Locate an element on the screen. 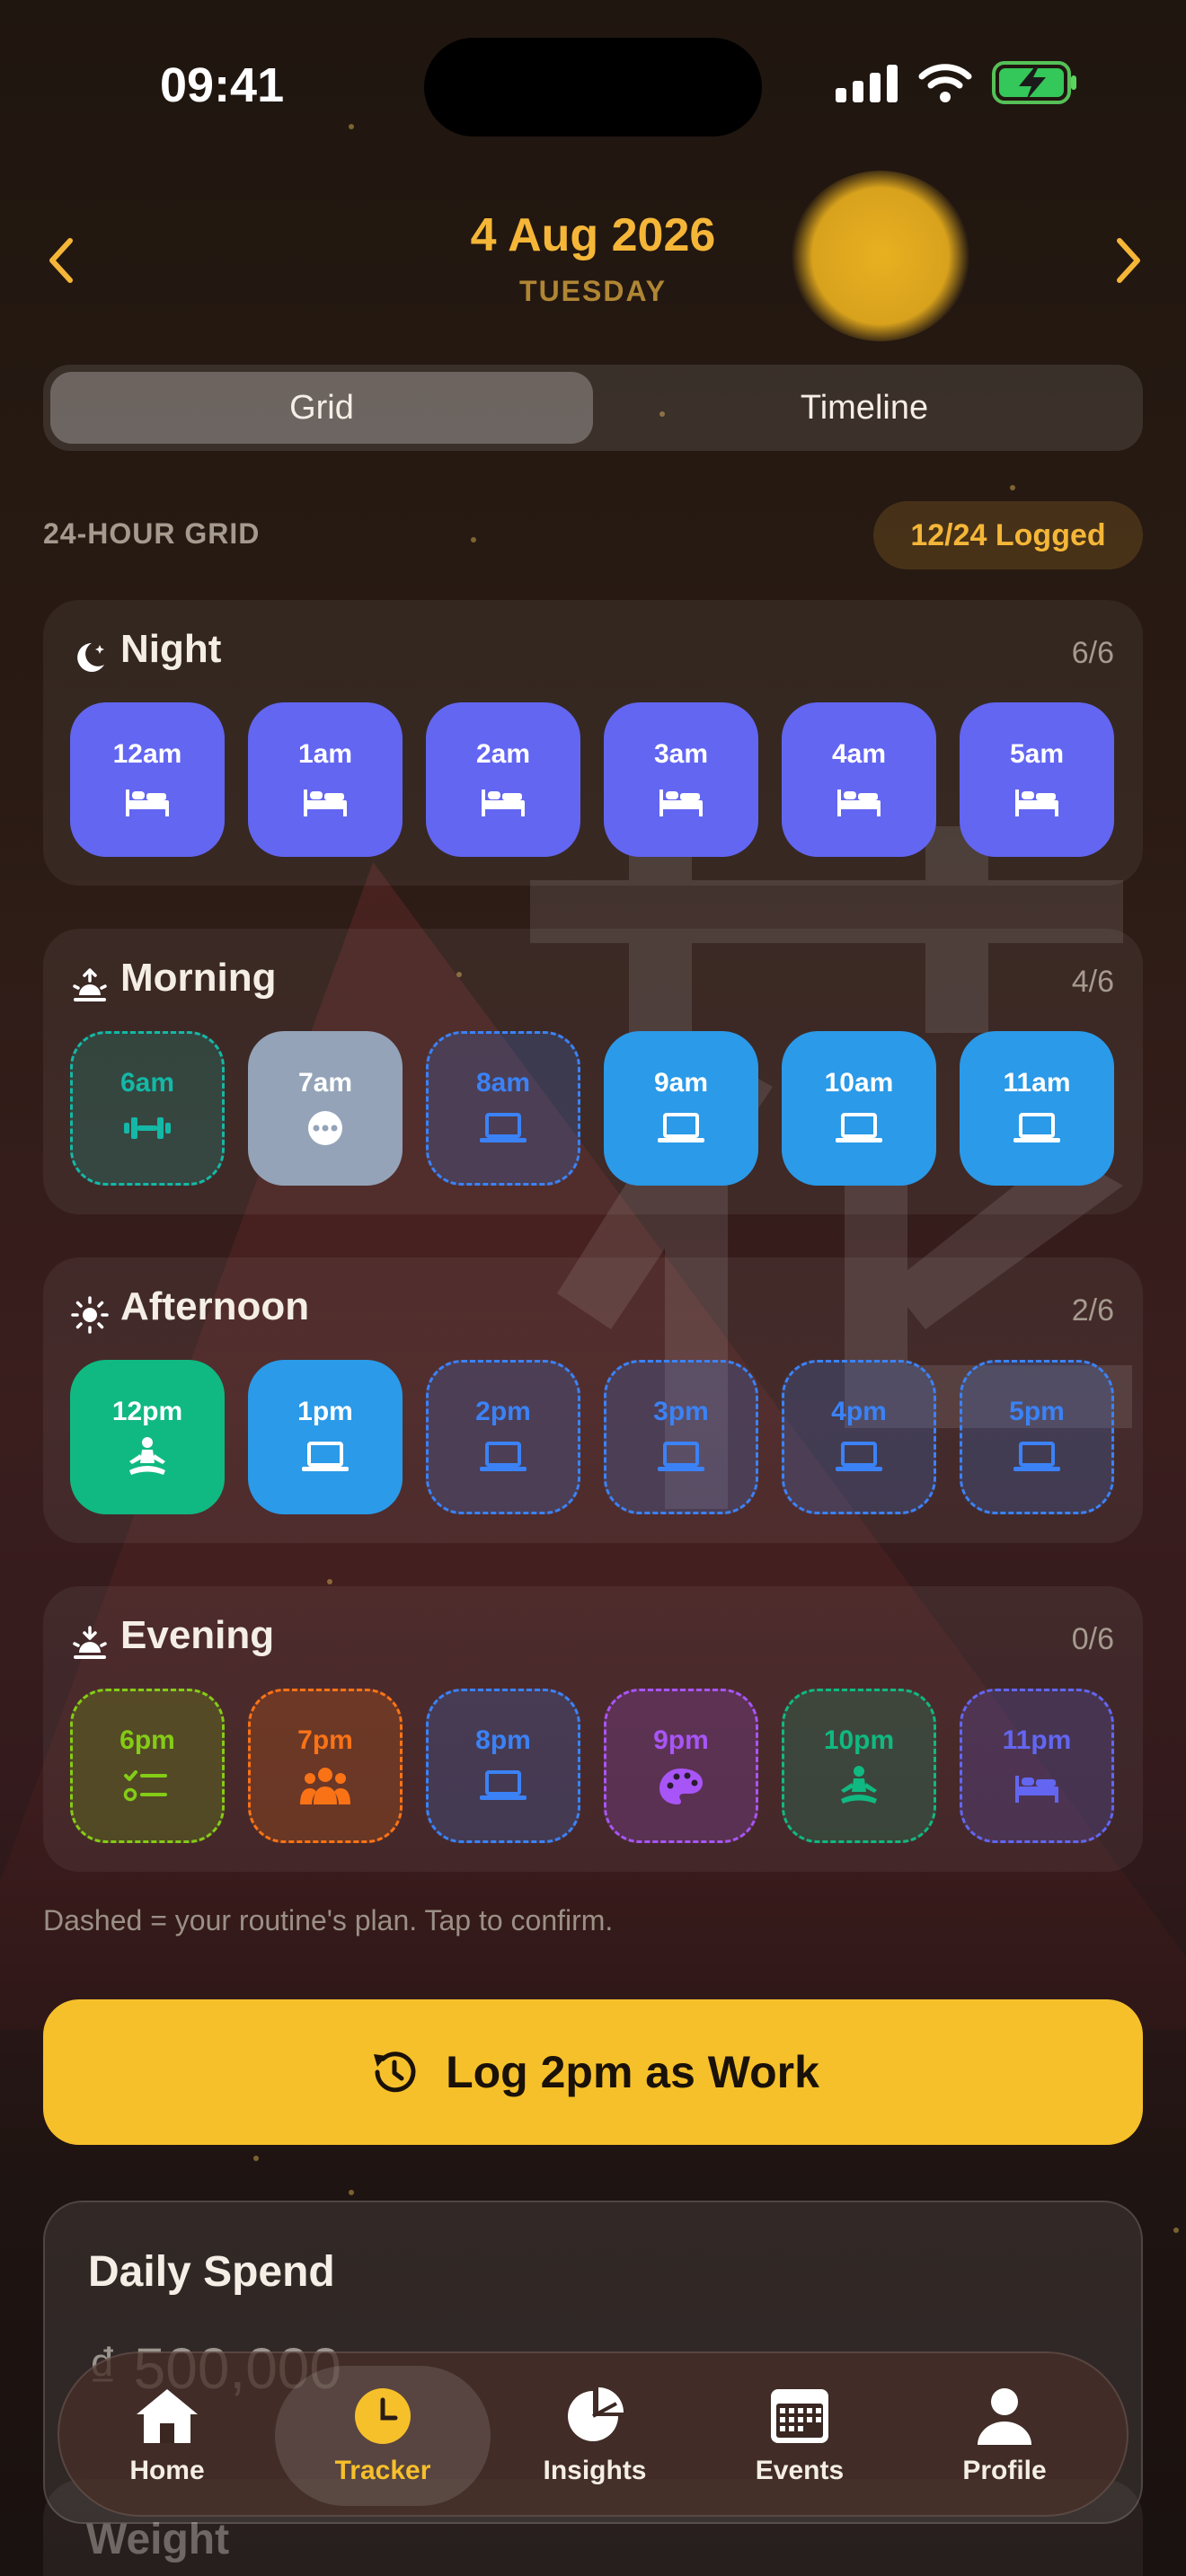 This screenshot has width=1186, height=2576. slot-1pm: 1pm is located at coordinates (325, 1437).